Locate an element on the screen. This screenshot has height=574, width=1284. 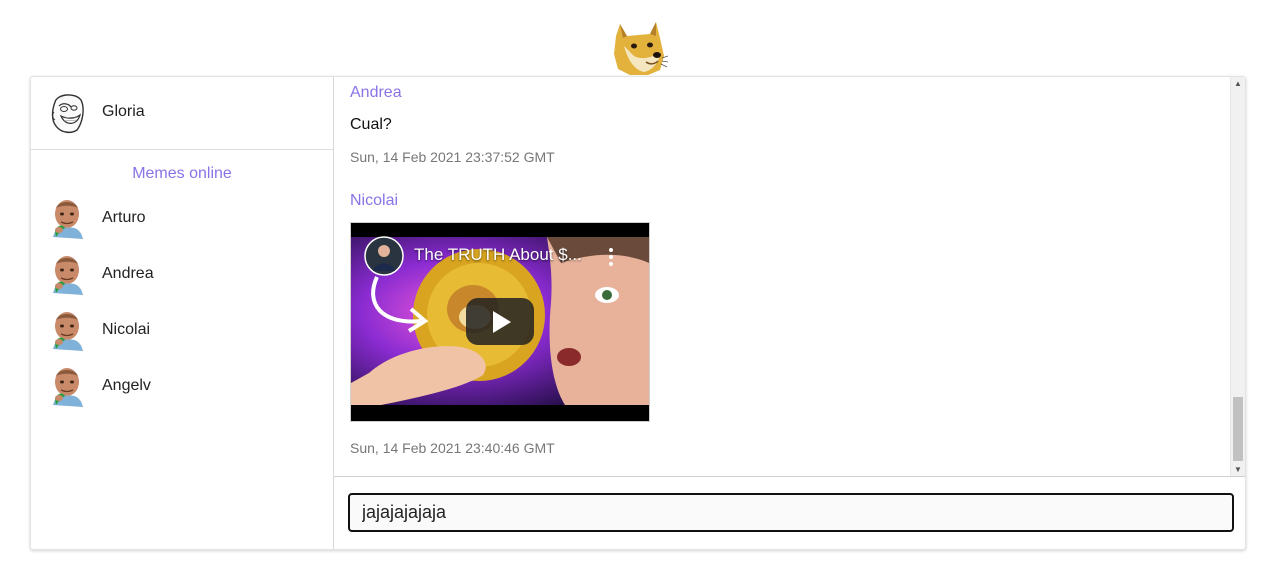
messages-scrollbar: ▲ ▼ is located at coordinates (1237, 276).